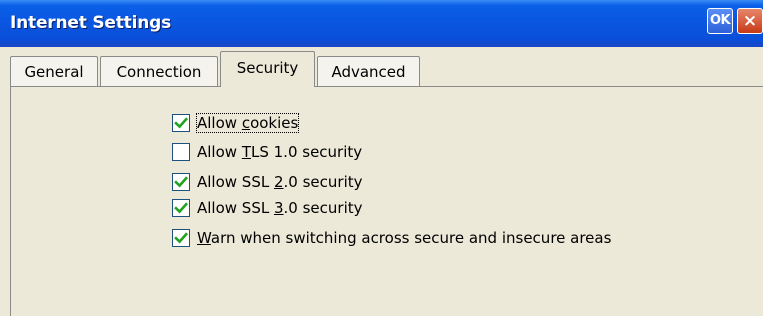 This screenshot has height=316, width=763. What do you see at coordinates (181, 152) in the screenshot?
I see `allow-tls-checkbox` at bounding box center [181, 152].